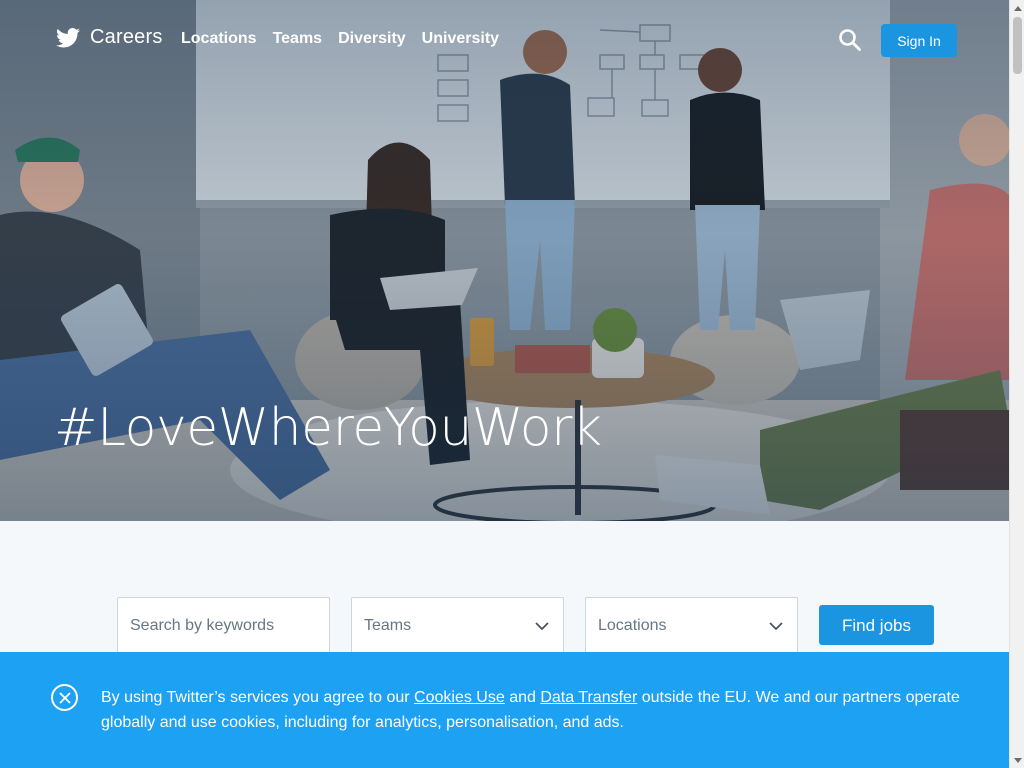 This screenshot has width=1024, height=768. What do you see at coordinates (632, 625) in the screenshot?
I see `locations-select-value: Locations` at bounding box center [632, 625].